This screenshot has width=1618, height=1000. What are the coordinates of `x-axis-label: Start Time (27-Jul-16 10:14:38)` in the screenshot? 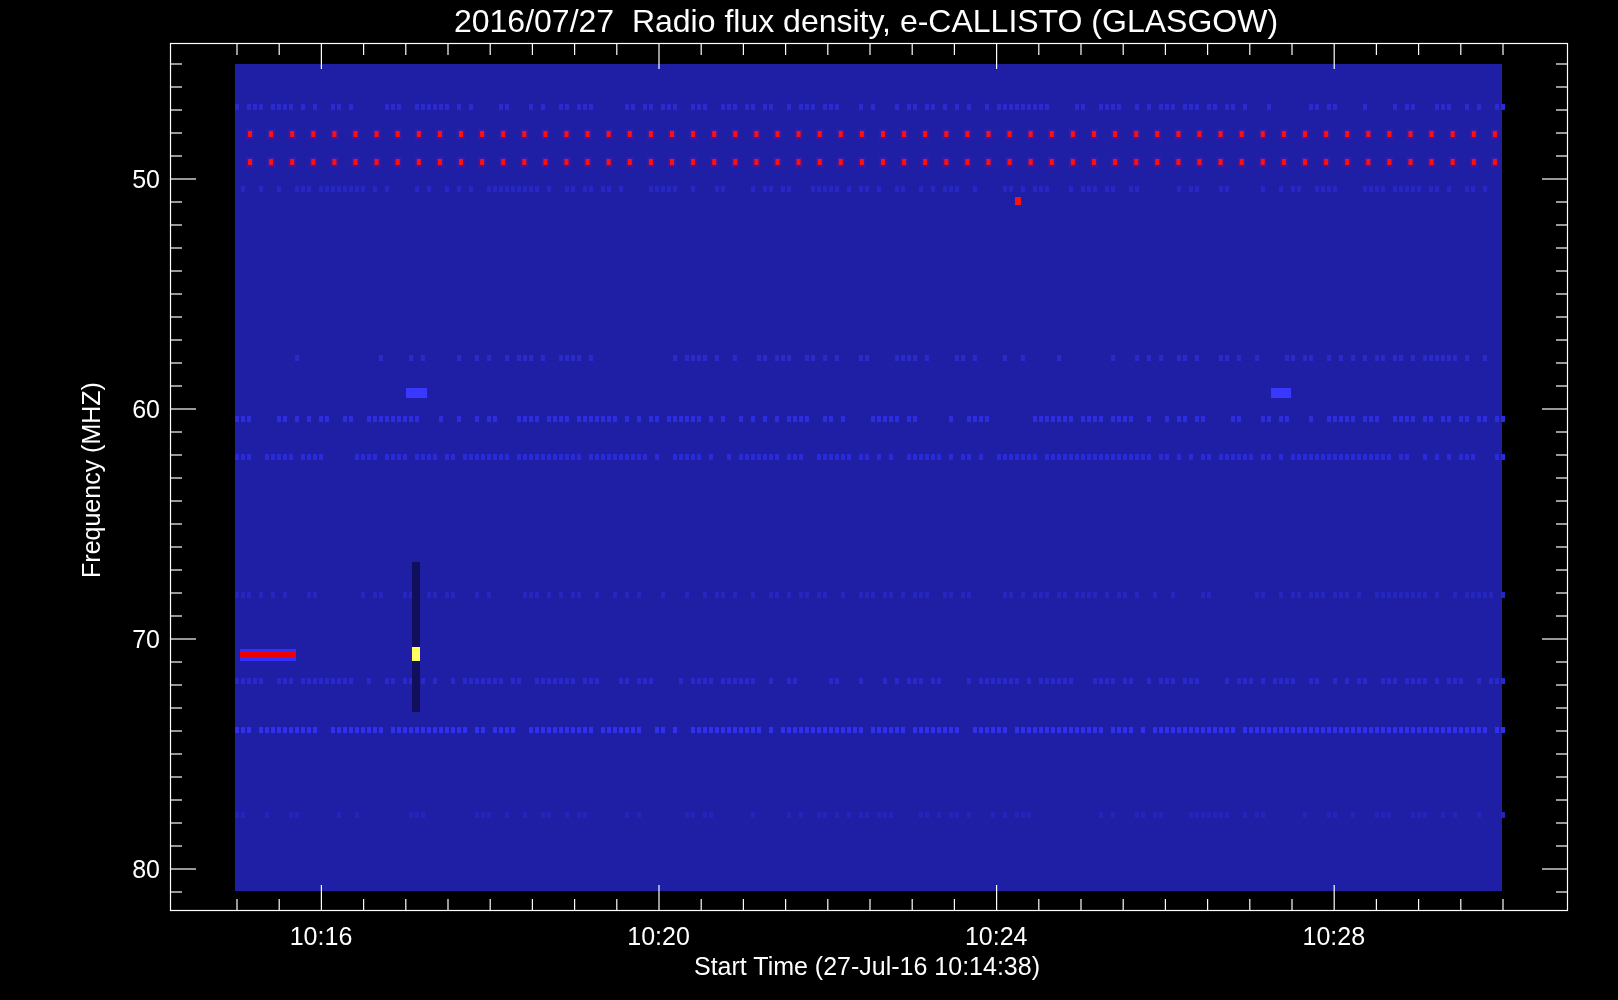 It's located at (867, 966).